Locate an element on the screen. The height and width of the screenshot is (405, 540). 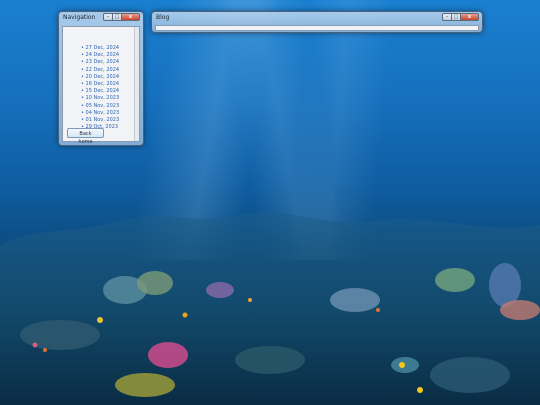
date-link: • 05 Nov, 2023 is located at coordinates (100, 106).